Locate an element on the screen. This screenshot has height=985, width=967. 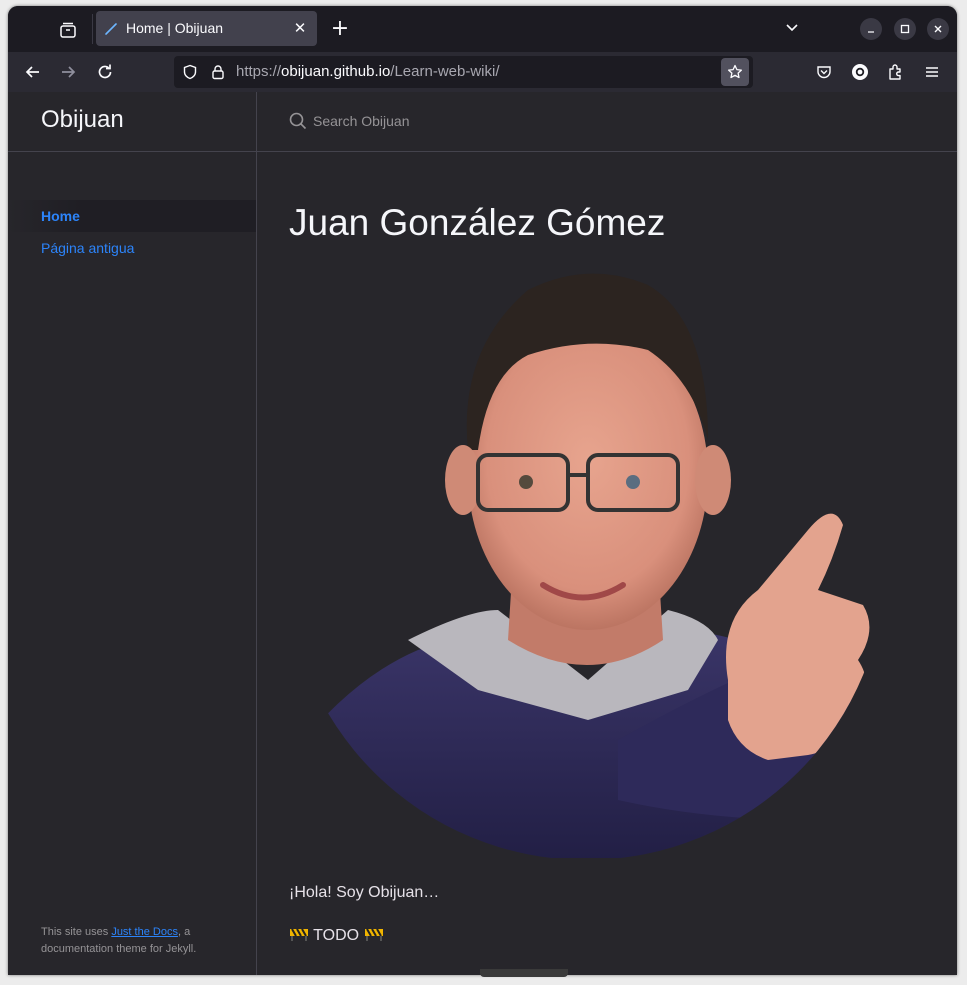
extensions-icon is located at coordinates (896, 72).